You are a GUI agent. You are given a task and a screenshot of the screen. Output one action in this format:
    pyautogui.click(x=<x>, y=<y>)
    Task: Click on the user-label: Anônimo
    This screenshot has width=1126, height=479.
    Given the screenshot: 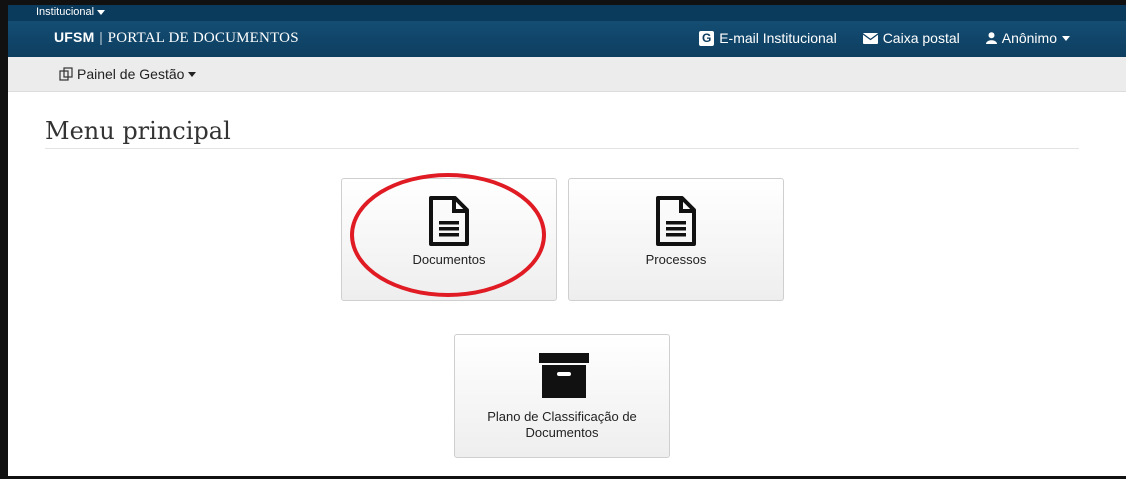 What is the action you would take?
    pyautogui.click(x=1029, y=38)
    